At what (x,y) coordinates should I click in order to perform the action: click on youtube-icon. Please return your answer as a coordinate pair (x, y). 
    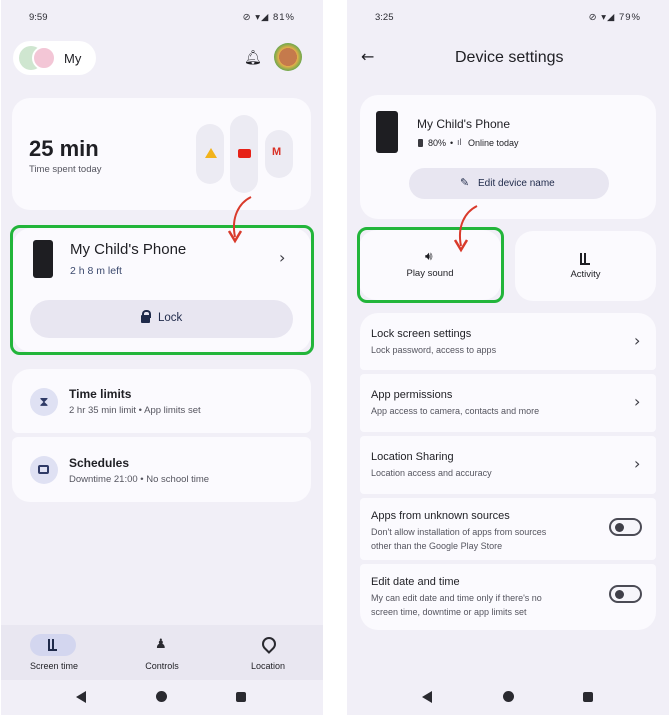
    Looking at the image, I should click on (244, 153).